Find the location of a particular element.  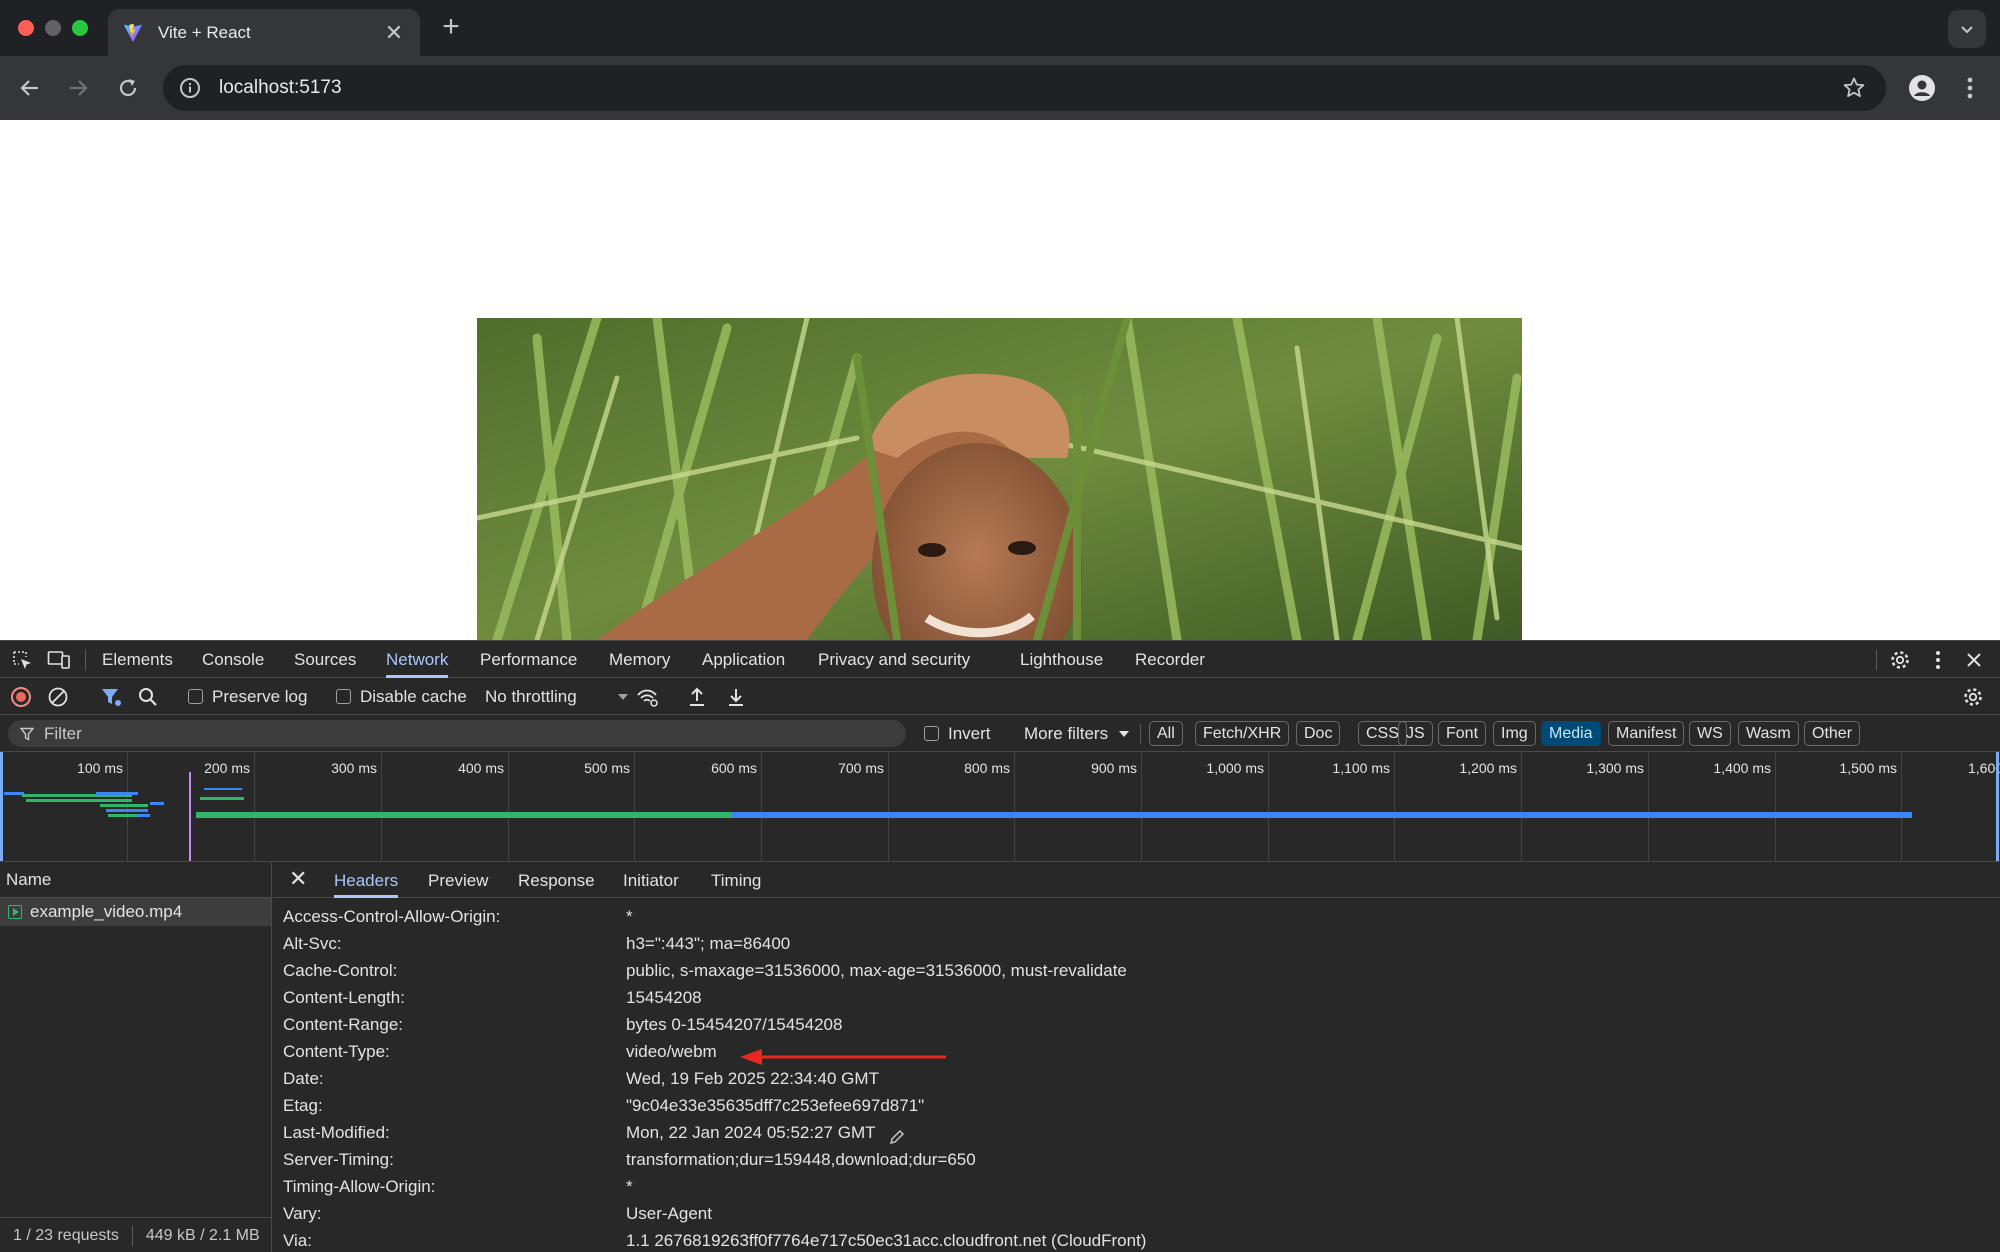

filter-input is located at coordinates (464, 733).